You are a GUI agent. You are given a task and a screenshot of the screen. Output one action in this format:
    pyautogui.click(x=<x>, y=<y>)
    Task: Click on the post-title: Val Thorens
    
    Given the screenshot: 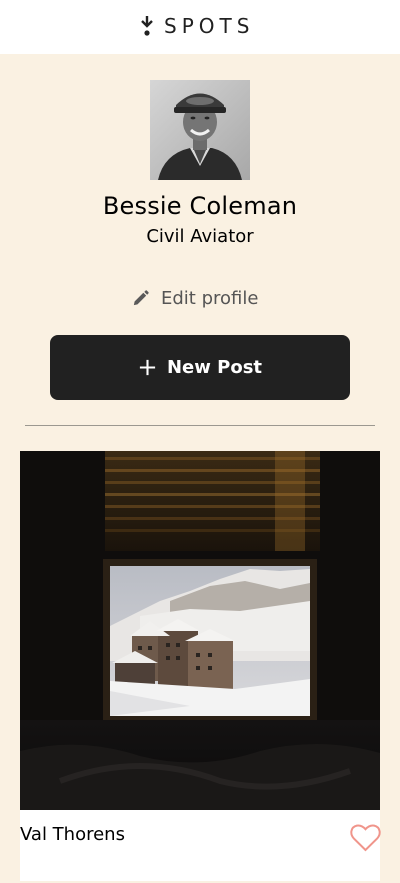 What is the action you would take?
    pyautogui.click(x=72, y=834)
    